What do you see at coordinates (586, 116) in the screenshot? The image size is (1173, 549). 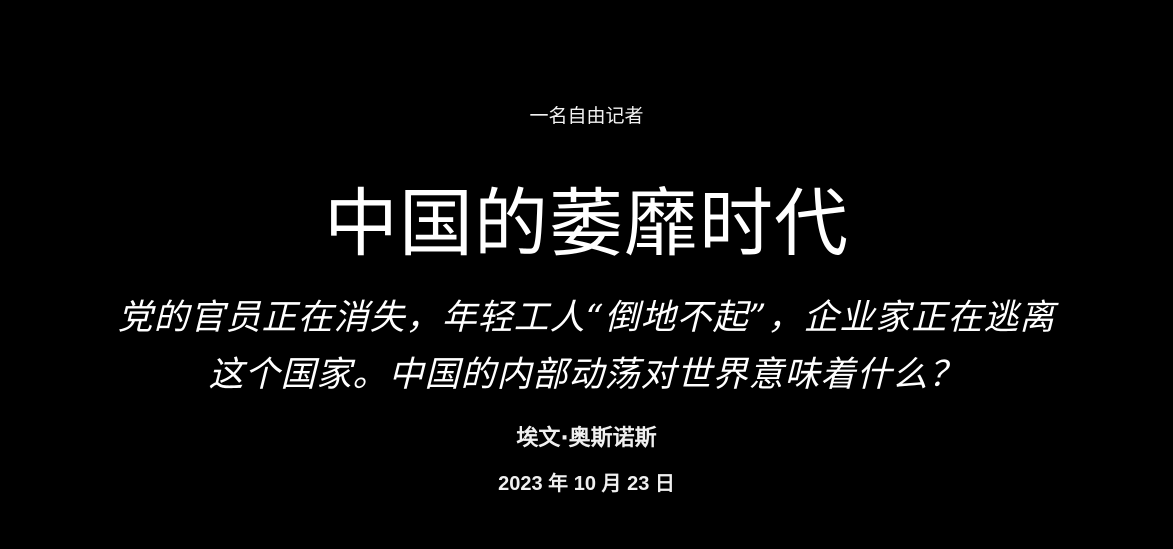 I see `article-kicker: 一名自由记者` at bounding box center [586, 116].